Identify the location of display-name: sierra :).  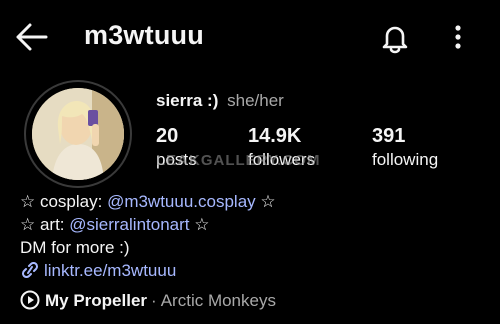
(187, 100).